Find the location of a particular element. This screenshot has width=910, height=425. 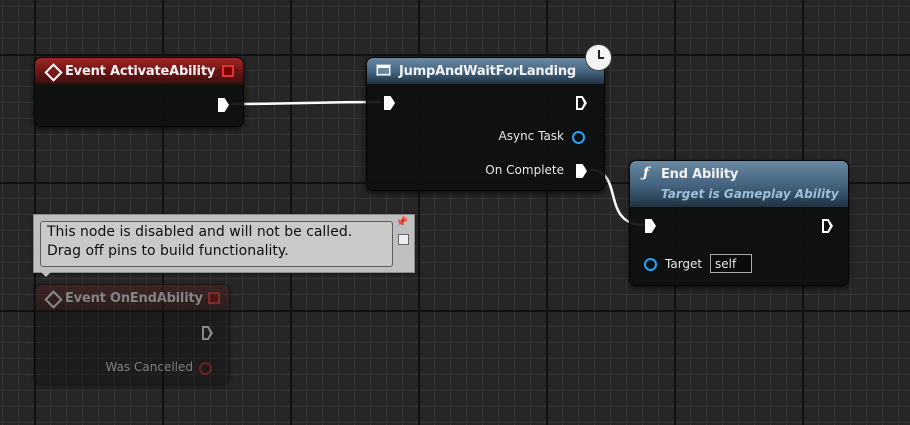

event-on-end-ability-node: Event OnEndAbility Was Cancelled is located at coordinates (132, 334).